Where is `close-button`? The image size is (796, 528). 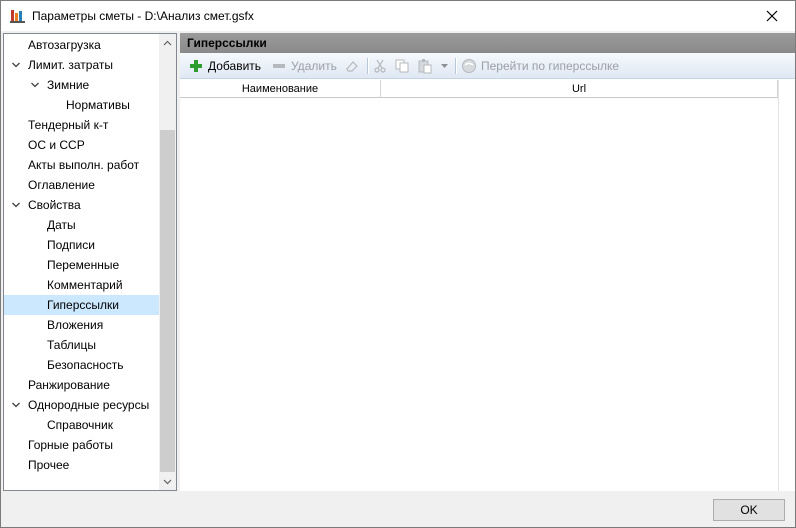 close-button is located at coordinates (772, 16).